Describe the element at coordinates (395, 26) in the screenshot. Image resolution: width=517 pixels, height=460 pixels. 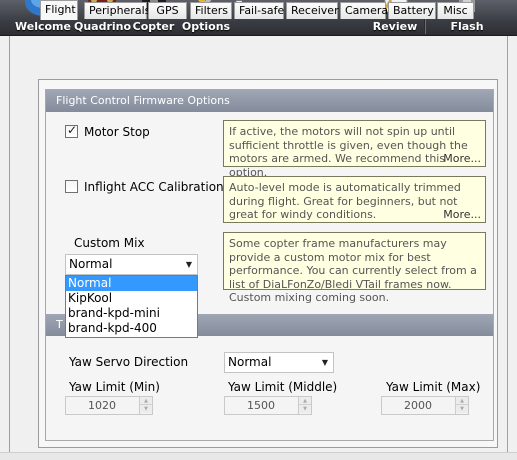
I see `review-label: Review` at that location.